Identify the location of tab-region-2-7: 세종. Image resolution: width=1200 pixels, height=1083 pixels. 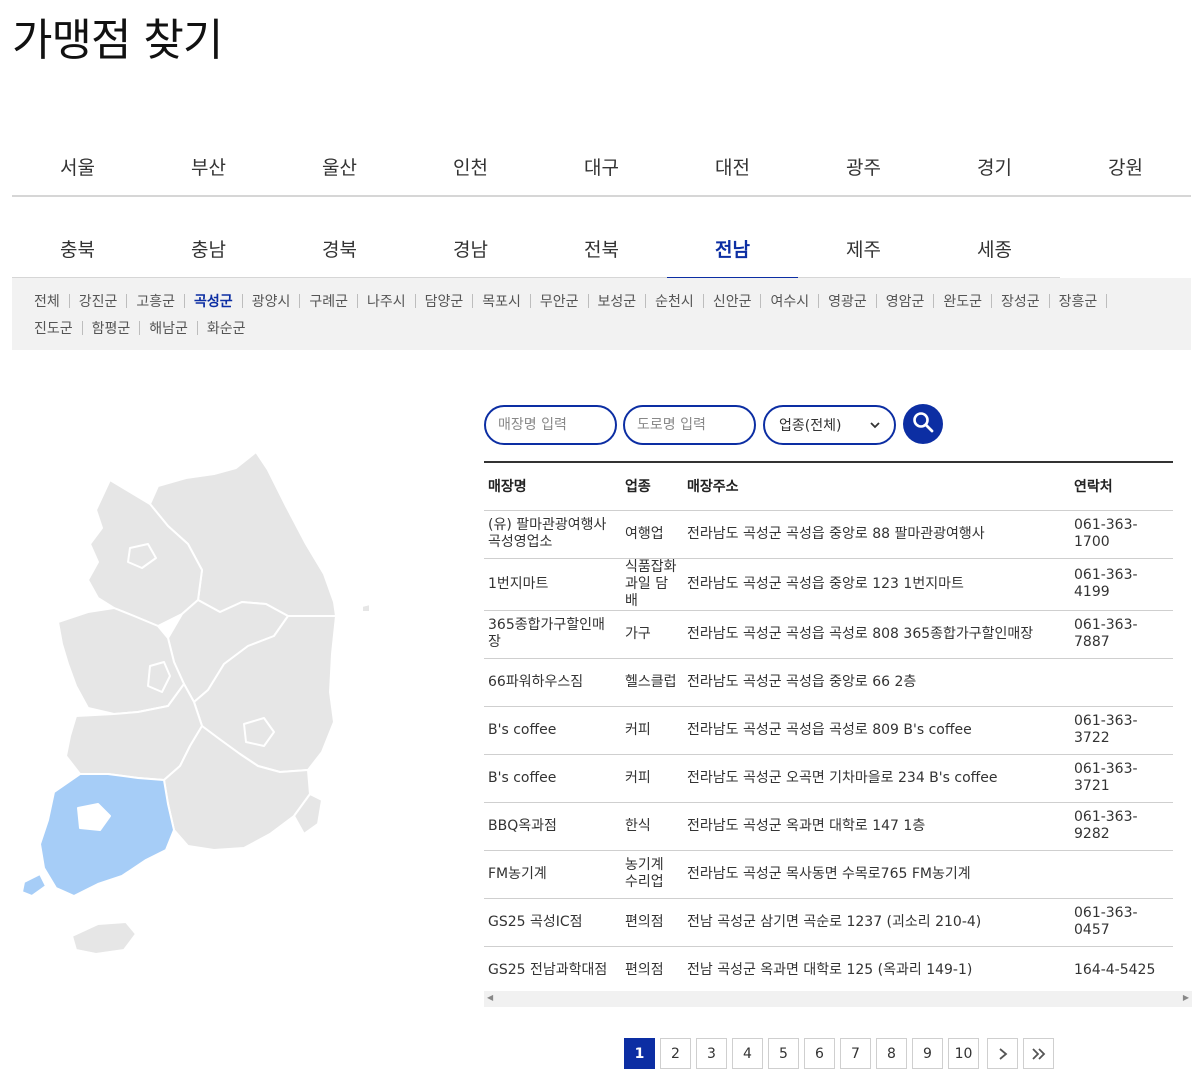
(994, 248).